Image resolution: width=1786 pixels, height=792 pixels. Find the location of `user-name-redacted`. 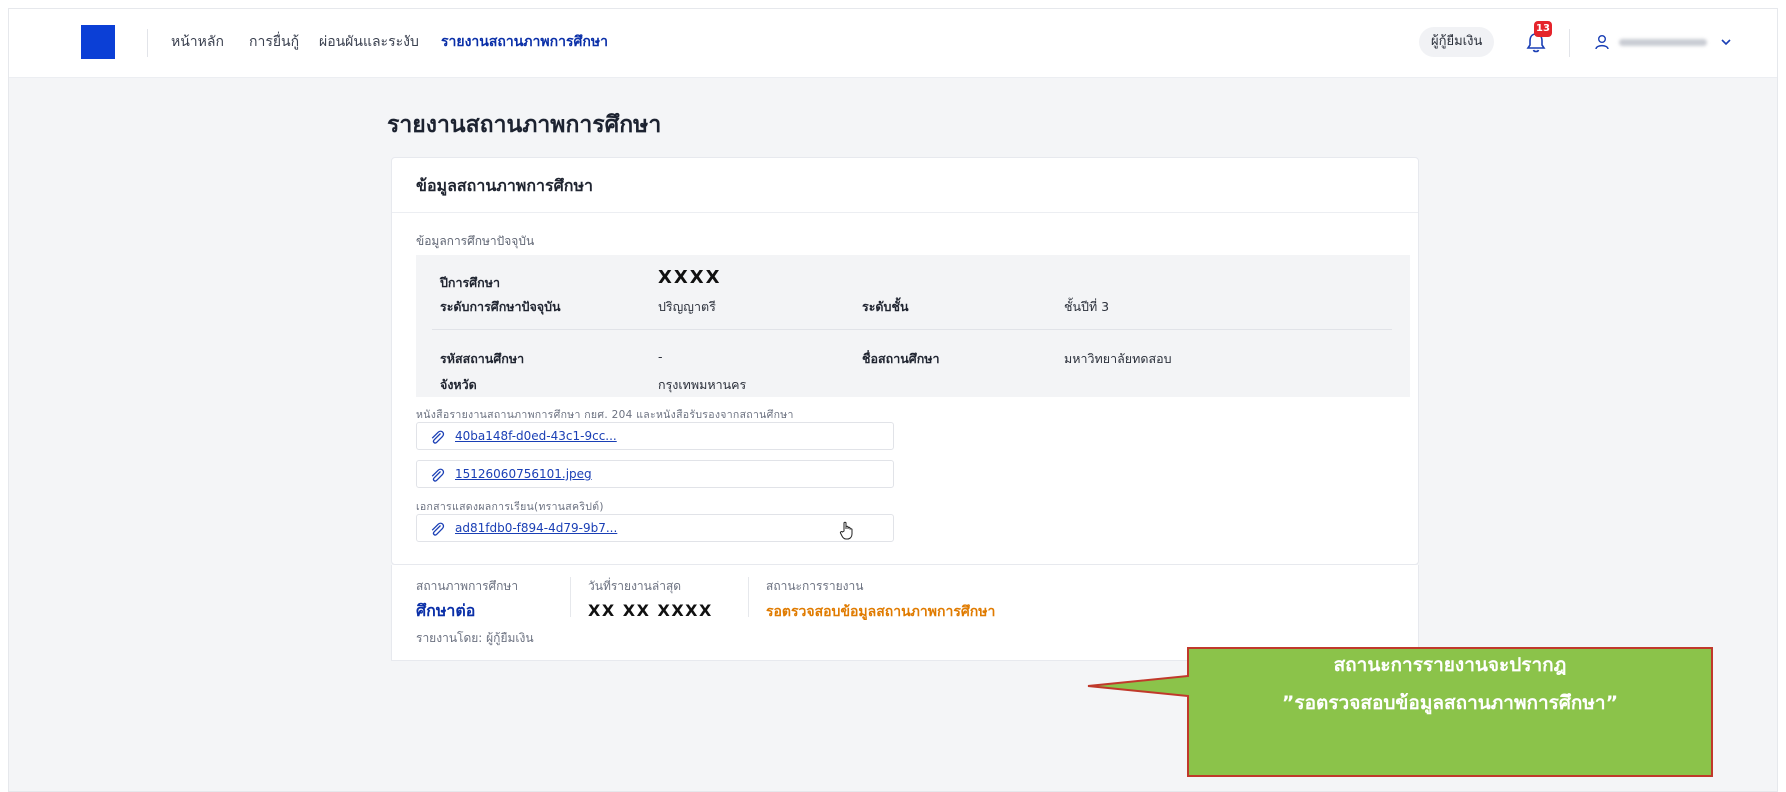

user-name-redacted is located at coordinates (1663, 42).